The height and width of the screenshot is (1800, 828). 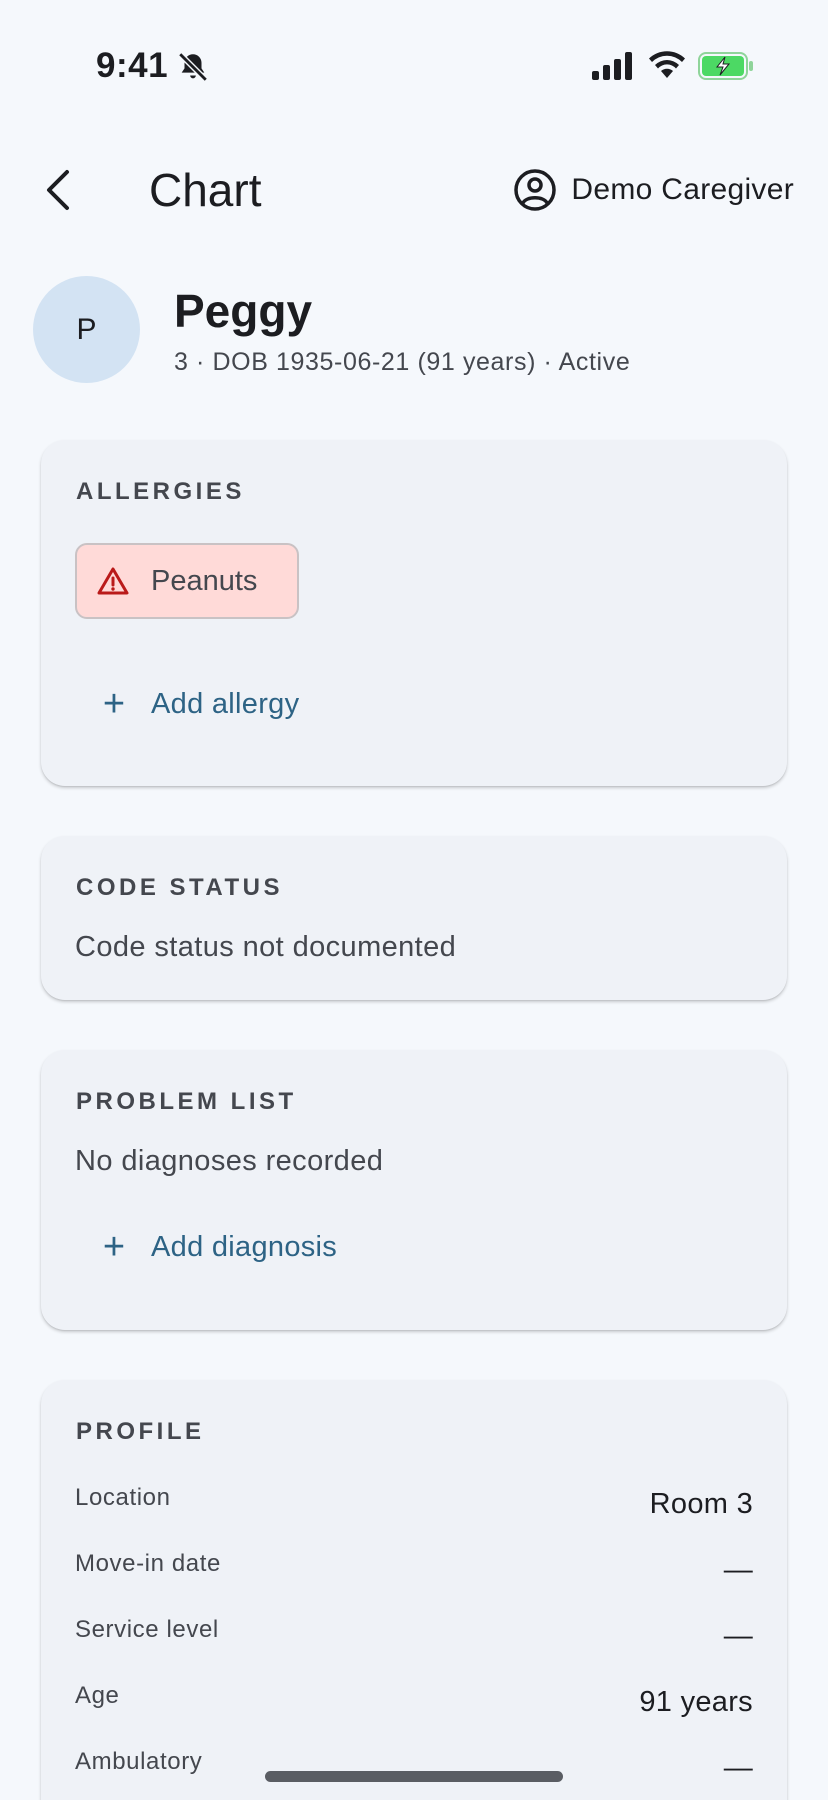 What do you see at coordinates (696, 1702) in the screenshot?
I see `profile-value: 91 years` at bounding box center [696, 1702].